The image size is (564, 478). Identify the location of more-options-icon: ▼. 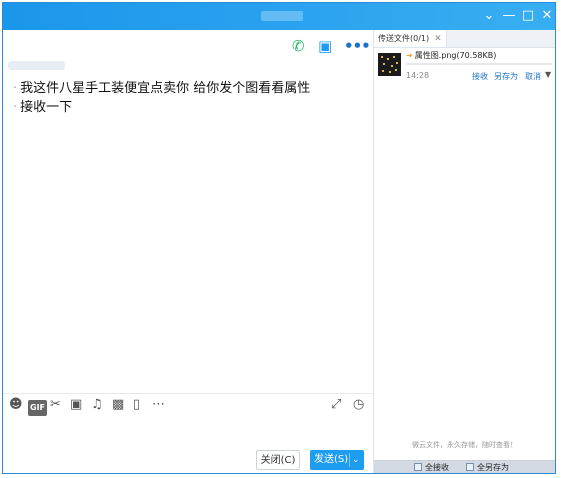
(548, 74).